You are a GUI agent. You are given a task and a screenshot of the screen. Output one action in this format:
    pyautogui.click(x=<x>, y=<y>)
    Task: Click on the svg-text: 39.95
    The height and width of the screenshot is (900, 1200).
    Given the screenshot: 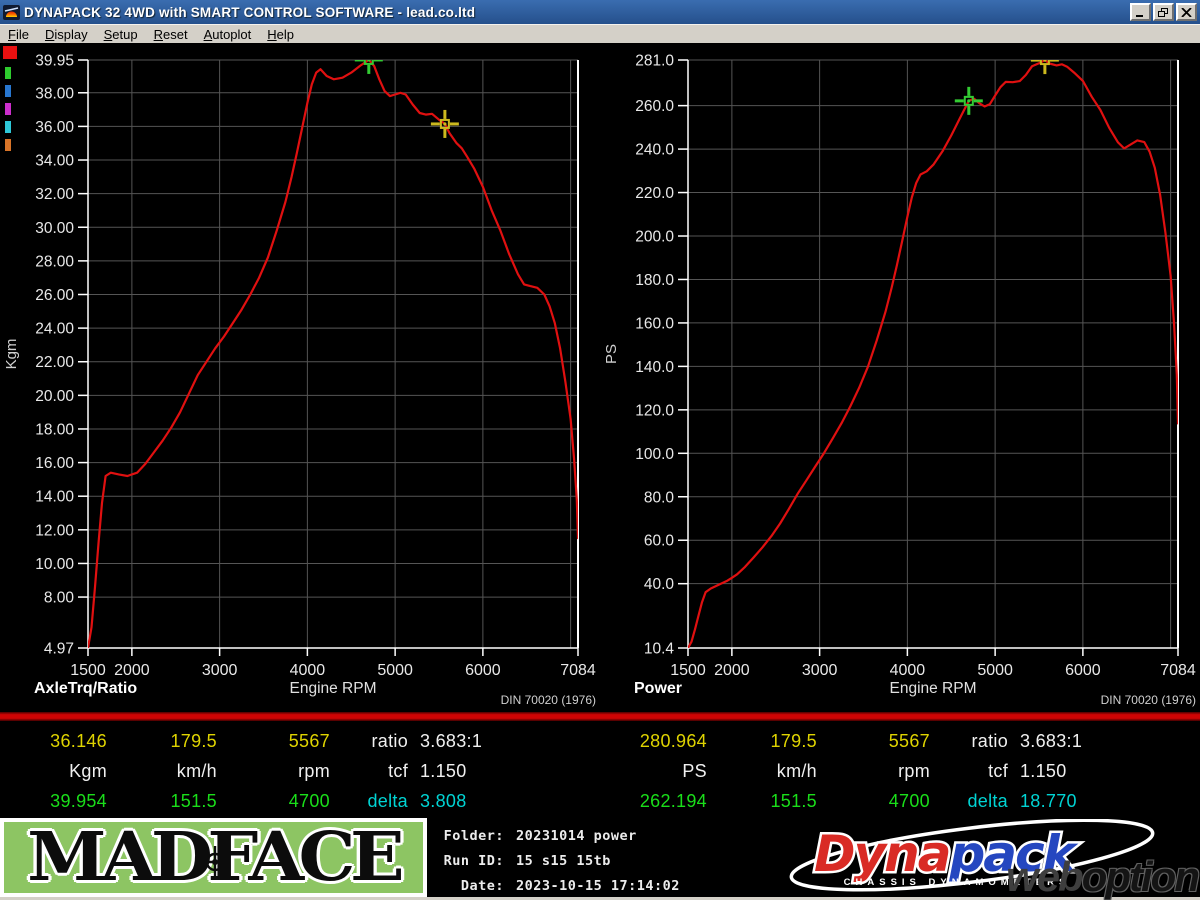 What is the action you would take?
    pyautogui.click(x=54, y=61)
    